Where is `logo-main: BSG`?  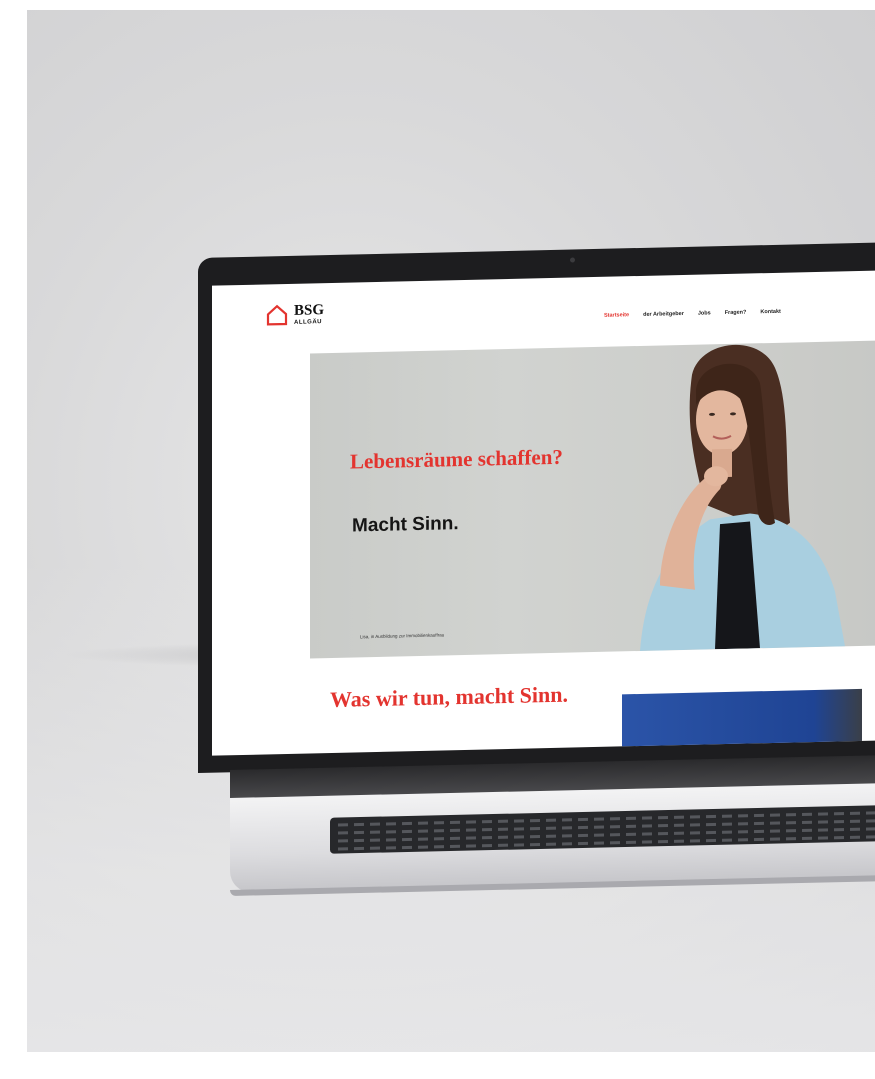 logo-main: BSG is located at coordinates (309, 310).